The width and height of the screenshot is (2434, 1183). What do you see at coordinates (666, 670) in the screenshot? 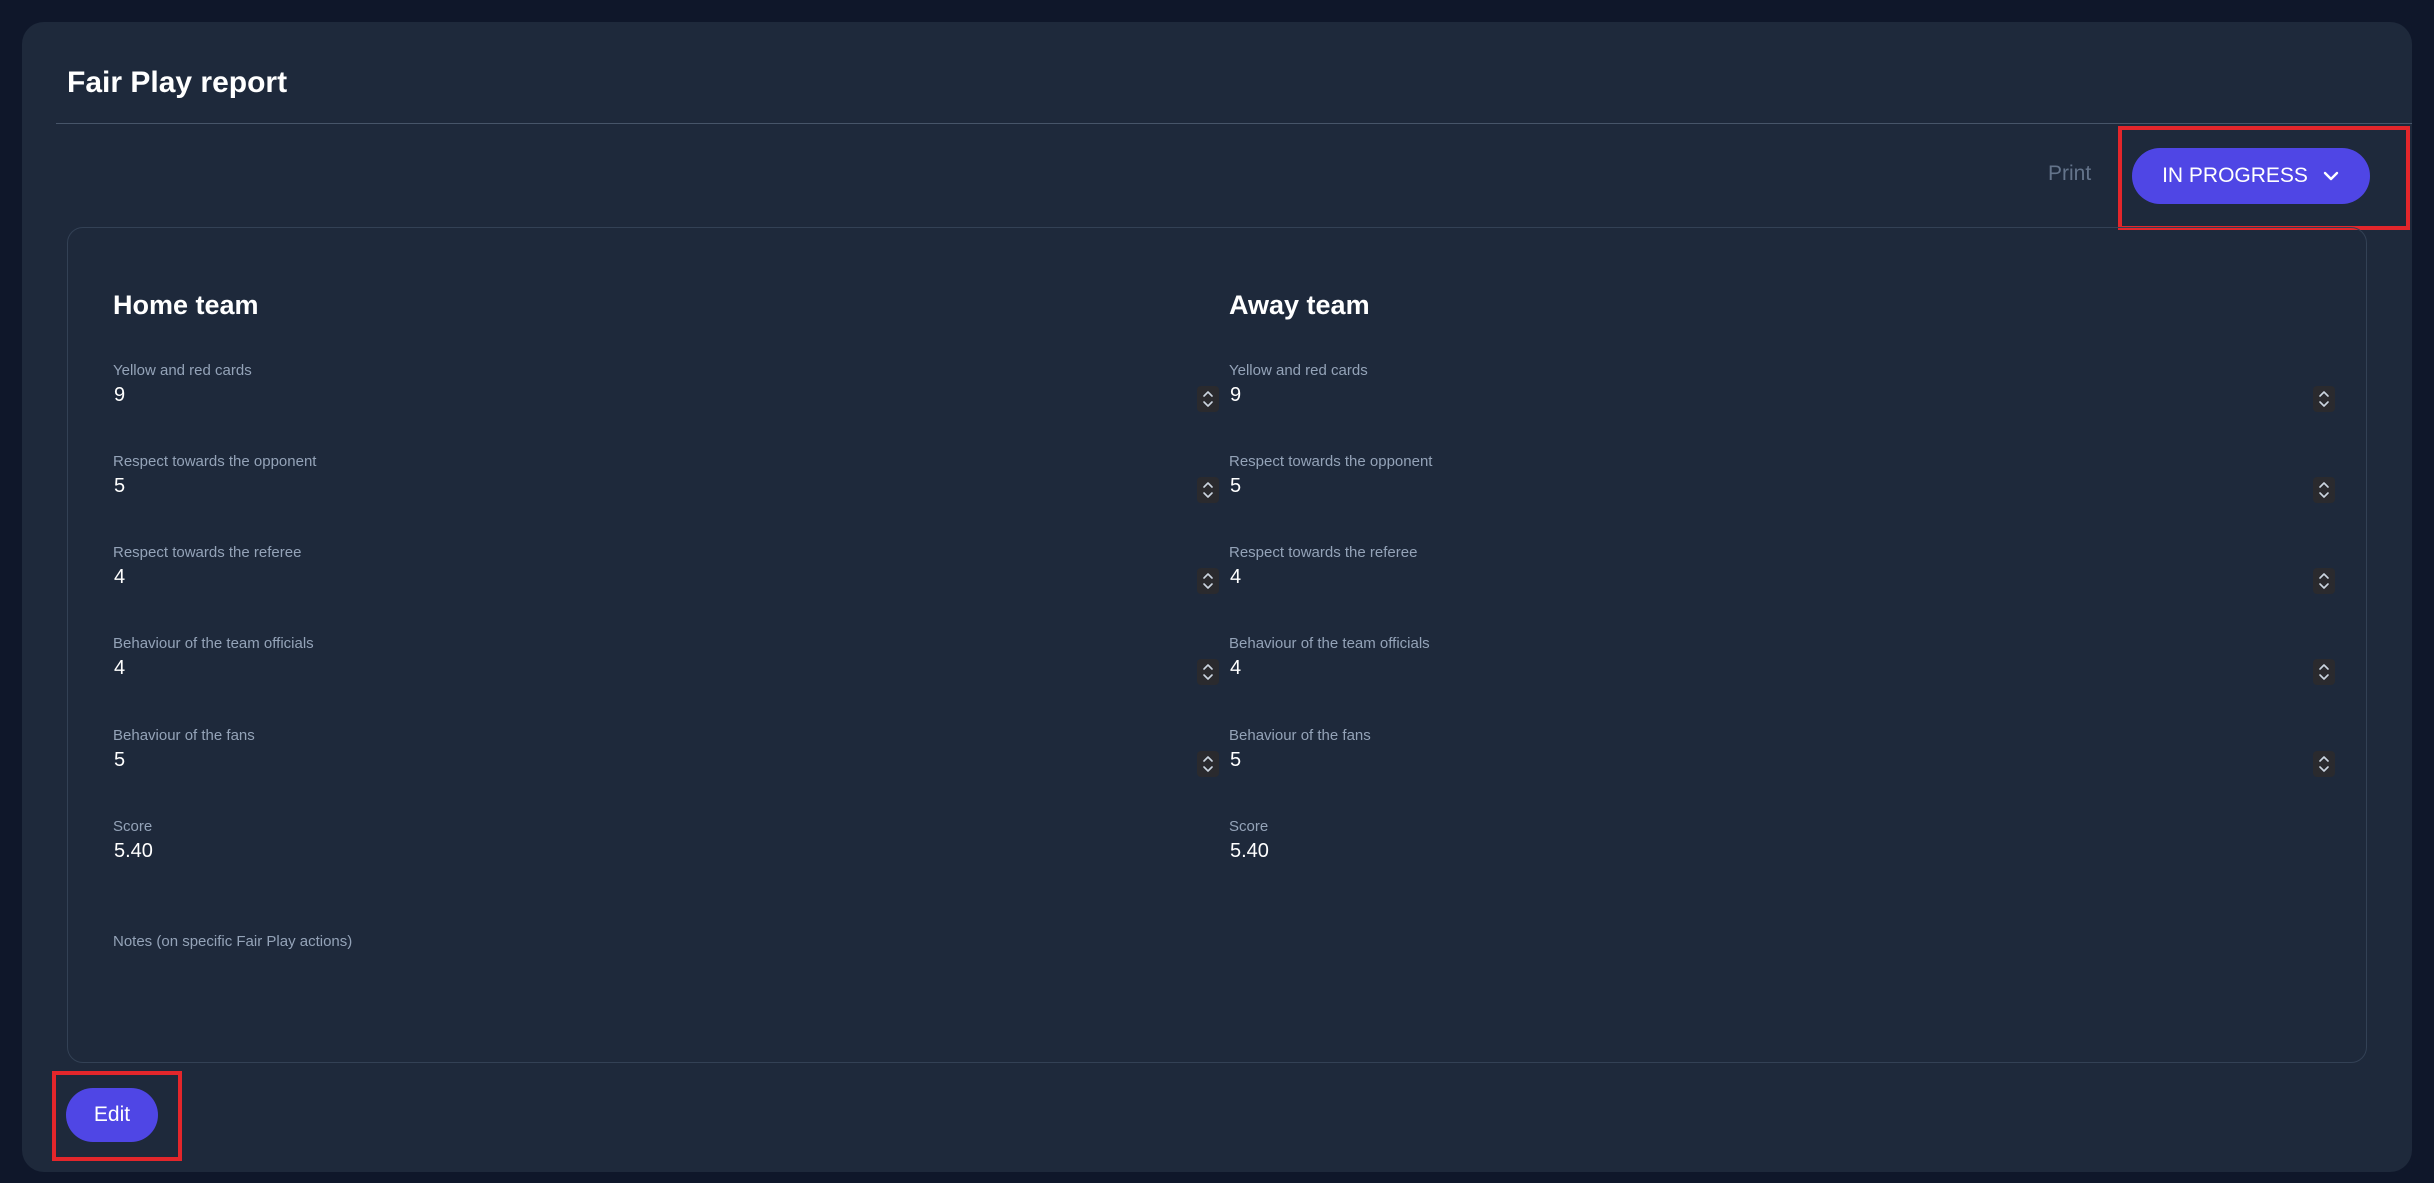
I see `home-team-officials-field: Behaviour of the team officials 4` at bounding box center [666, 670].